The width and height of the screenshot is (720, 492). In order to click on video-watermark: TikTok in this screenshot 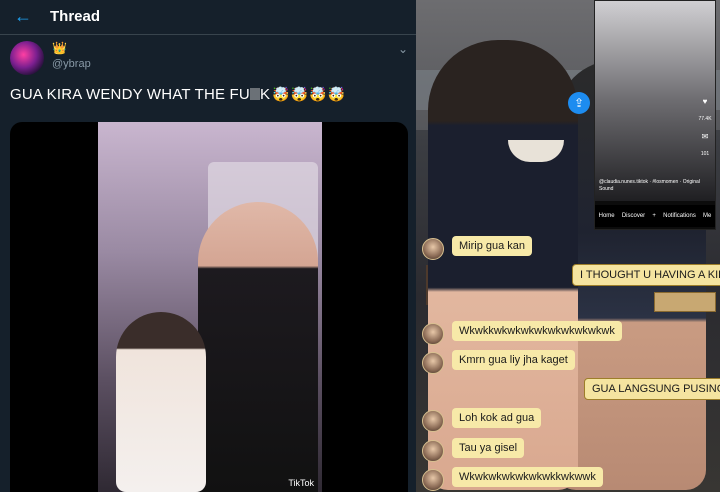, I will do `click(301, 483)`.